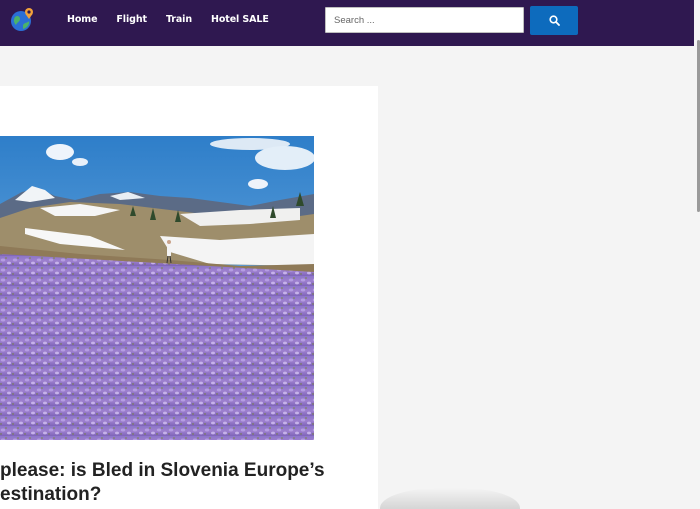  What do you see at coordinates (131, 19) in the screenshot?
I see `nav-flight: Flight` at bounding box center [131, 19].